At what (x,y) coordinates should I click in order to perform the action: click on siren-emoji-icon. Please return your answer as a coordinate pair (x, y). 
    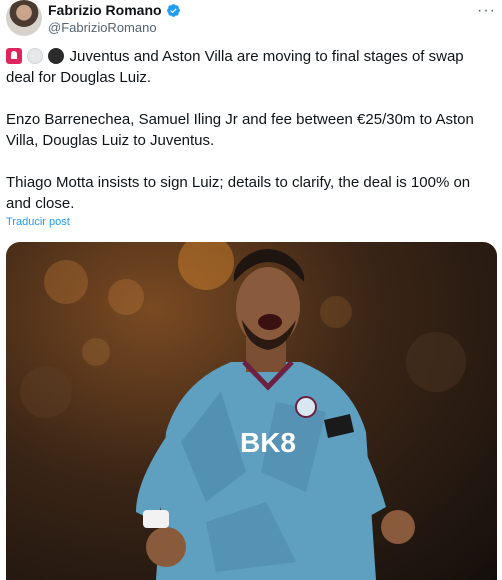
    Looking at the image, I should click on (14, 56).